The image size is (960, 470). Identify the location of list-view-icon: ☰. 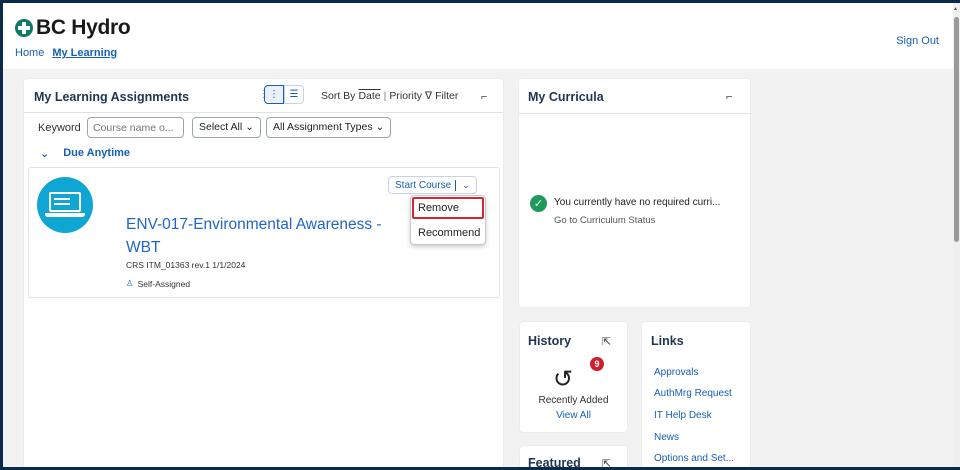
(294, 94).